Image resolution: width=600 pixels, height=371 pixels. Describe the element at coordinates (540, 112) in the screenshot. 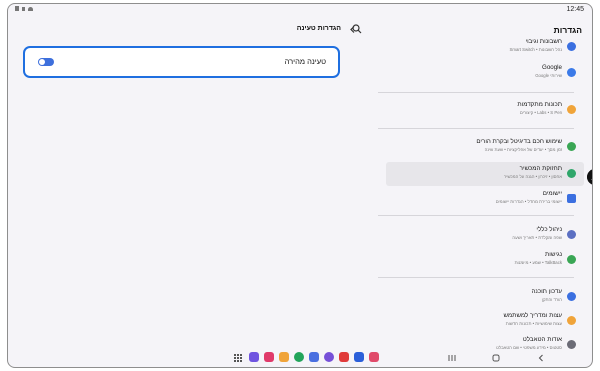

I see `settings-item-subtitle: Labs • S Pen • קיצורים` at that location.